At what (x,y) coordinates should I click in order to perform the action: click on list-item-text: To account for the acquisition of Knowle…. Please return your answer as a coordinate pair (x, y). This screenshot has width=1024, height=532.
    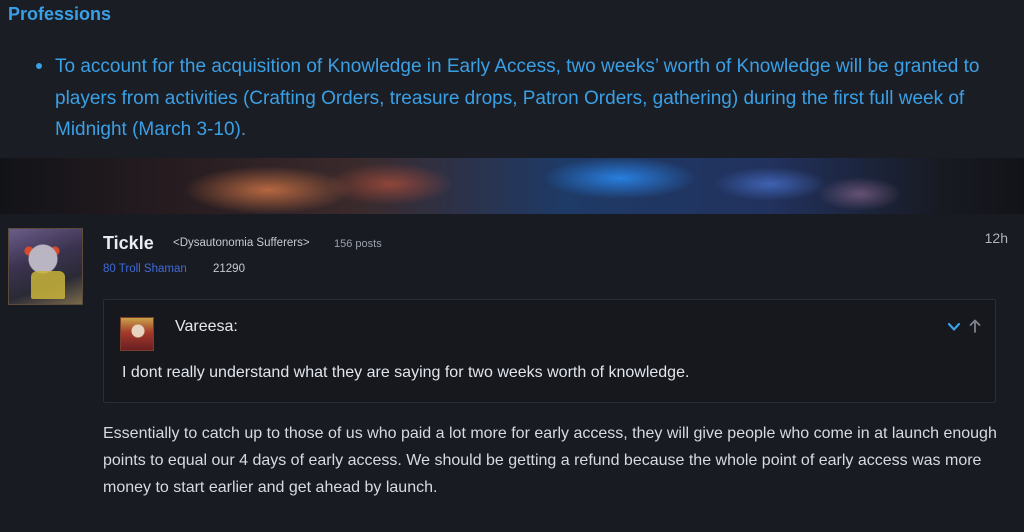
    Looking at the image, I should click on (517, 98).